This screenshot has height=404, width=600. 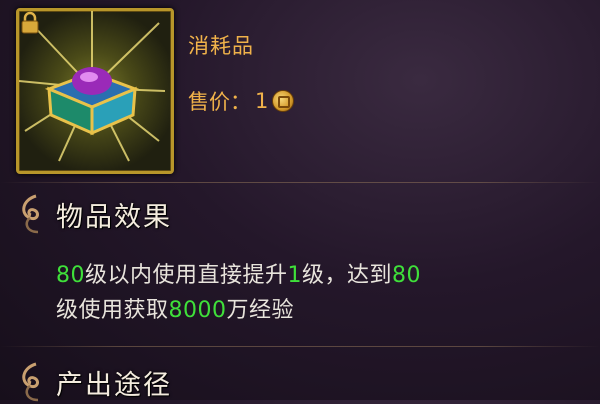 I want to click on lock-icon, so click(x=30, y=22).